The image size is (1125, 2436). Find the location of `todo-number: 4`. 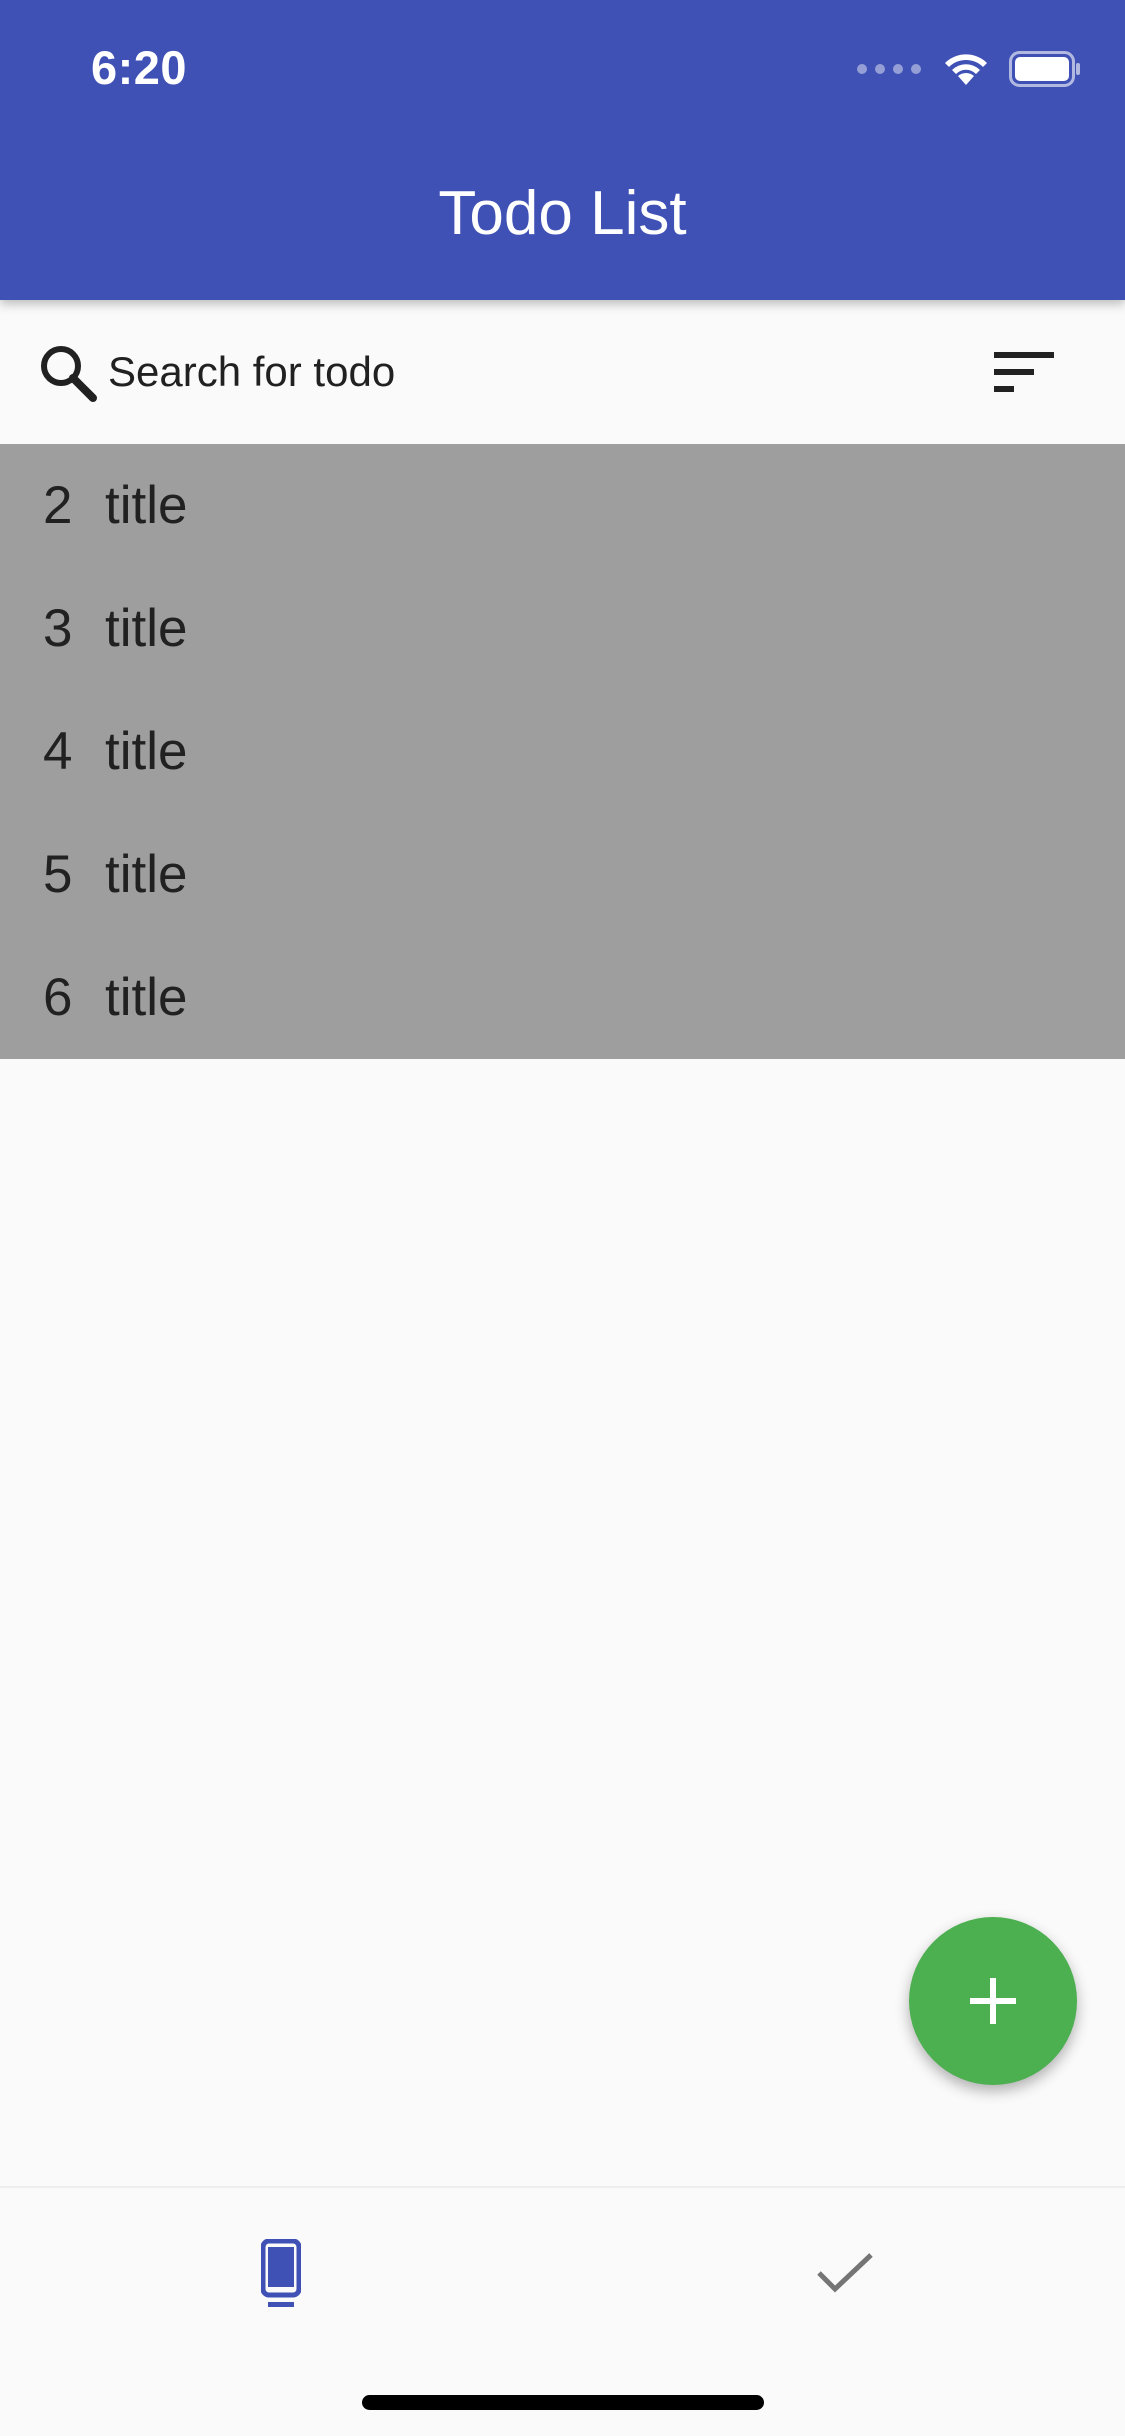

todo-number: 4 is located at coordinates (58, 751).